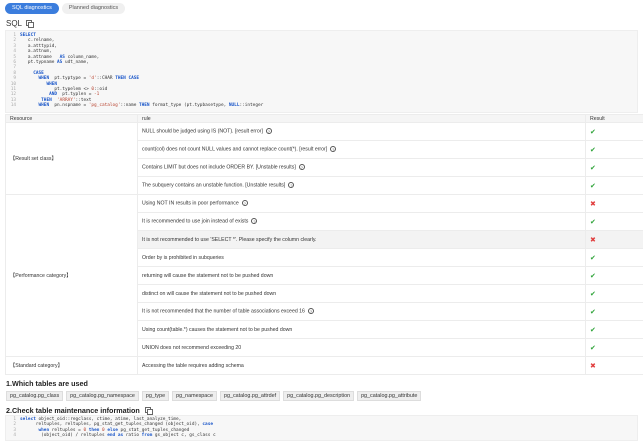 The image size is (643, 441). I want to click on sql-token: (object_oid) / reltuples, so click(64, 436).